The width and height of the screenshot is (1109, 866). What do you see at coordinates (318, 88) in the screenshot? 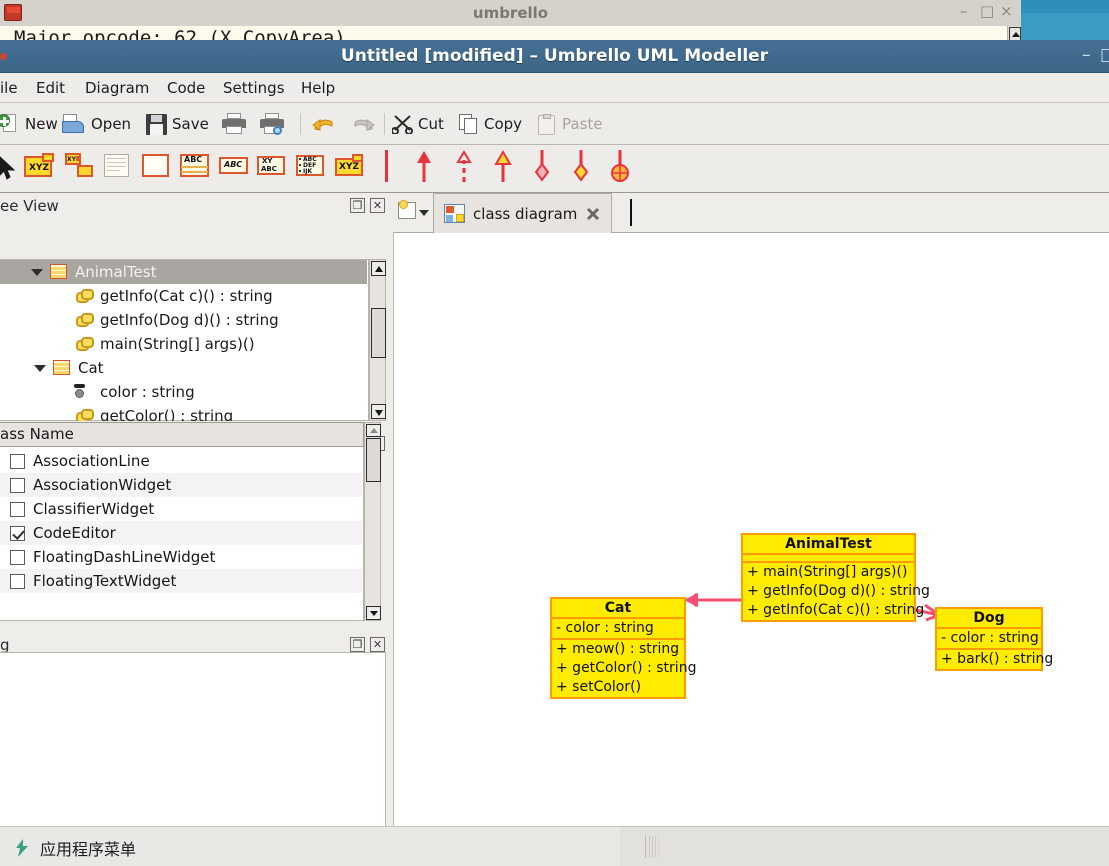
I see `menu-help: Help` at bounding box center [318, 88].